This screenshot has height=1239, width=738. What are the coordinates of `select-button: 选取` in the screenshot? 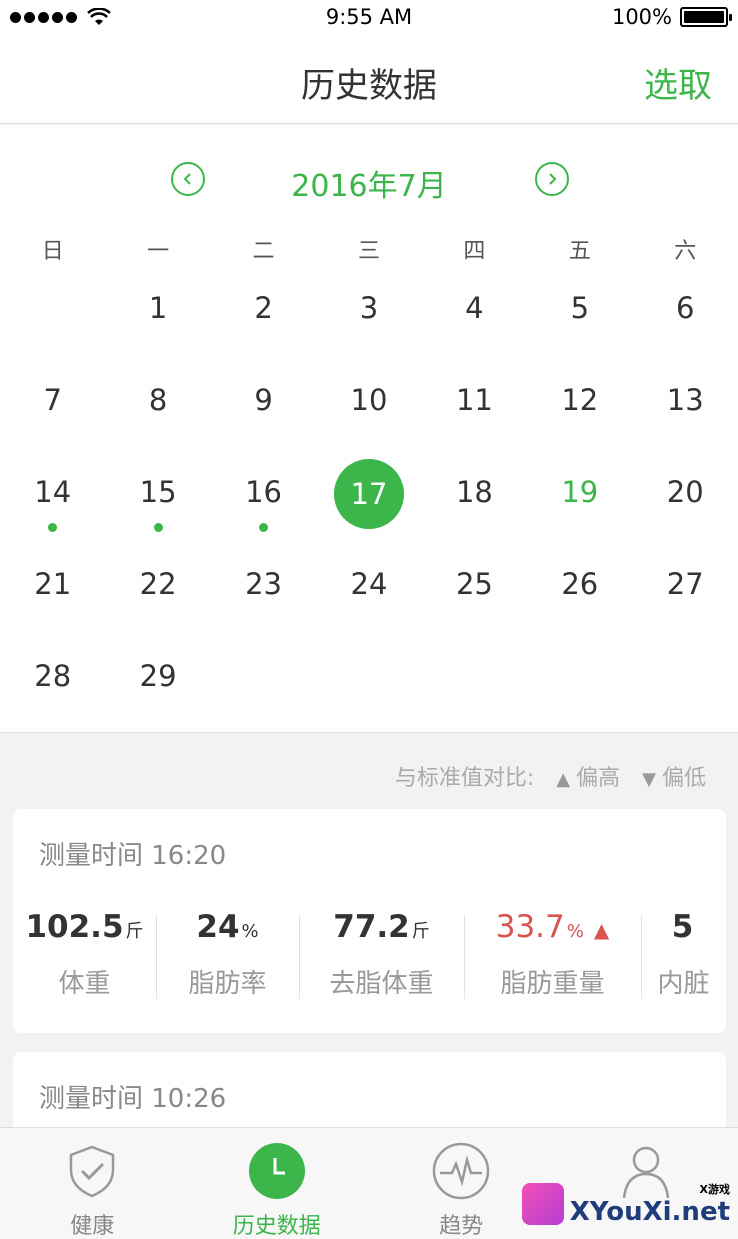 It's located at (678, 82).